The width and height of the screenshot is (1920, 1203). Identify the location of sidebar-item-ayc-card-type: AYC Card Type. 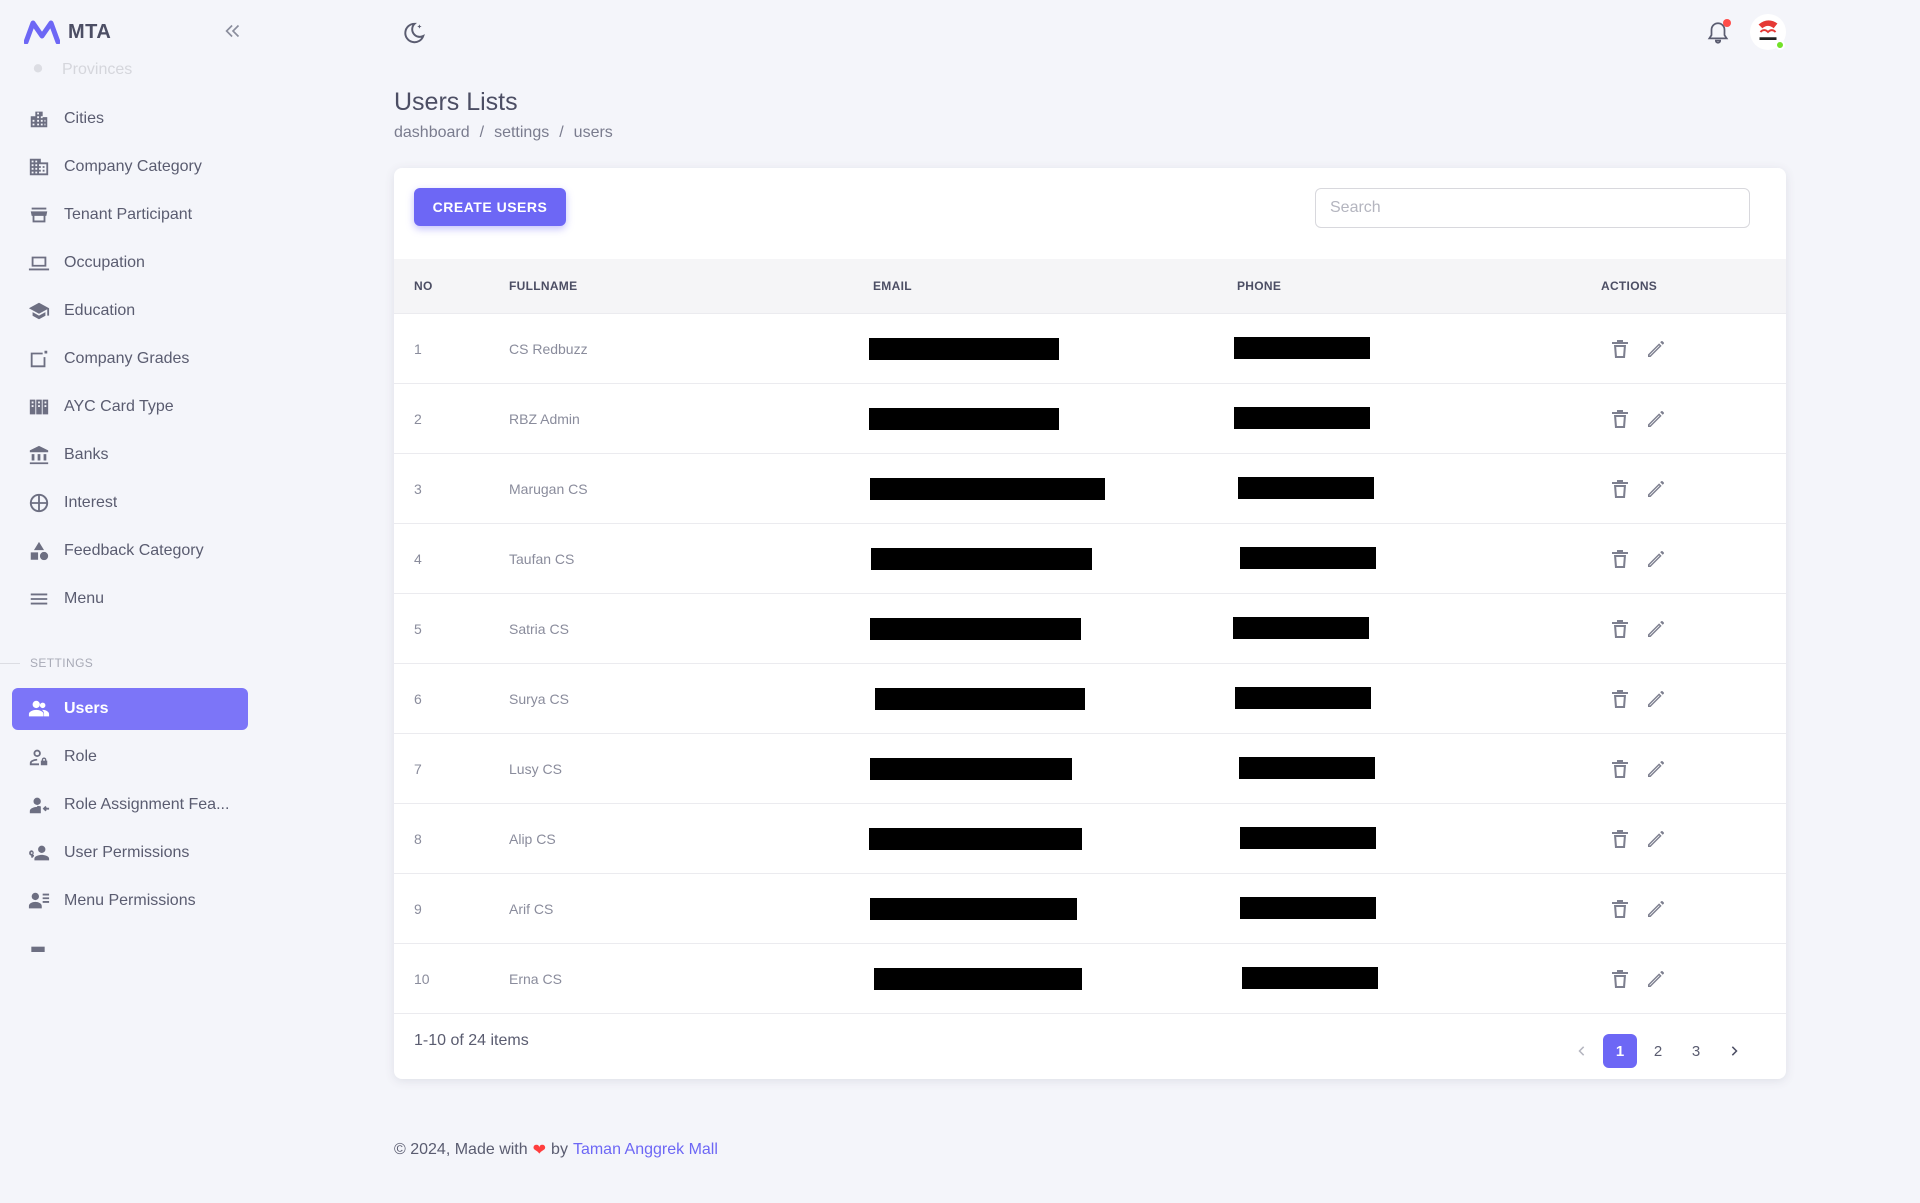
(130, 407).